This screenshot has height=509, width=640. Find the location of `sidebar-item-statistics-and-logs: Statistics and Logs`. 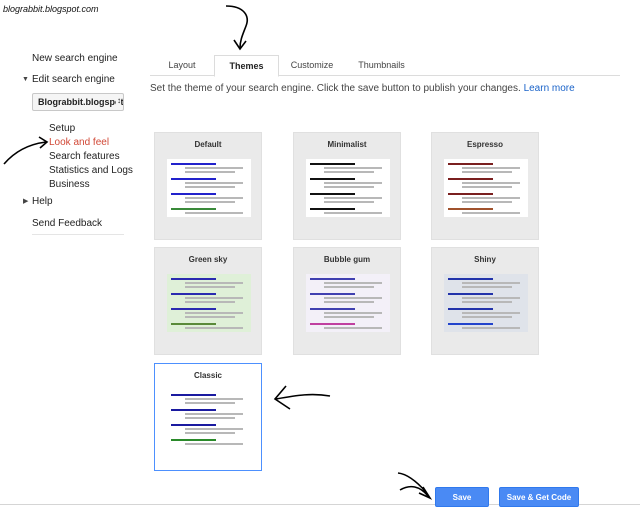

sidebar-item-statistics-and-logs: Statistics and Logs is located at coordinates (91, 170).